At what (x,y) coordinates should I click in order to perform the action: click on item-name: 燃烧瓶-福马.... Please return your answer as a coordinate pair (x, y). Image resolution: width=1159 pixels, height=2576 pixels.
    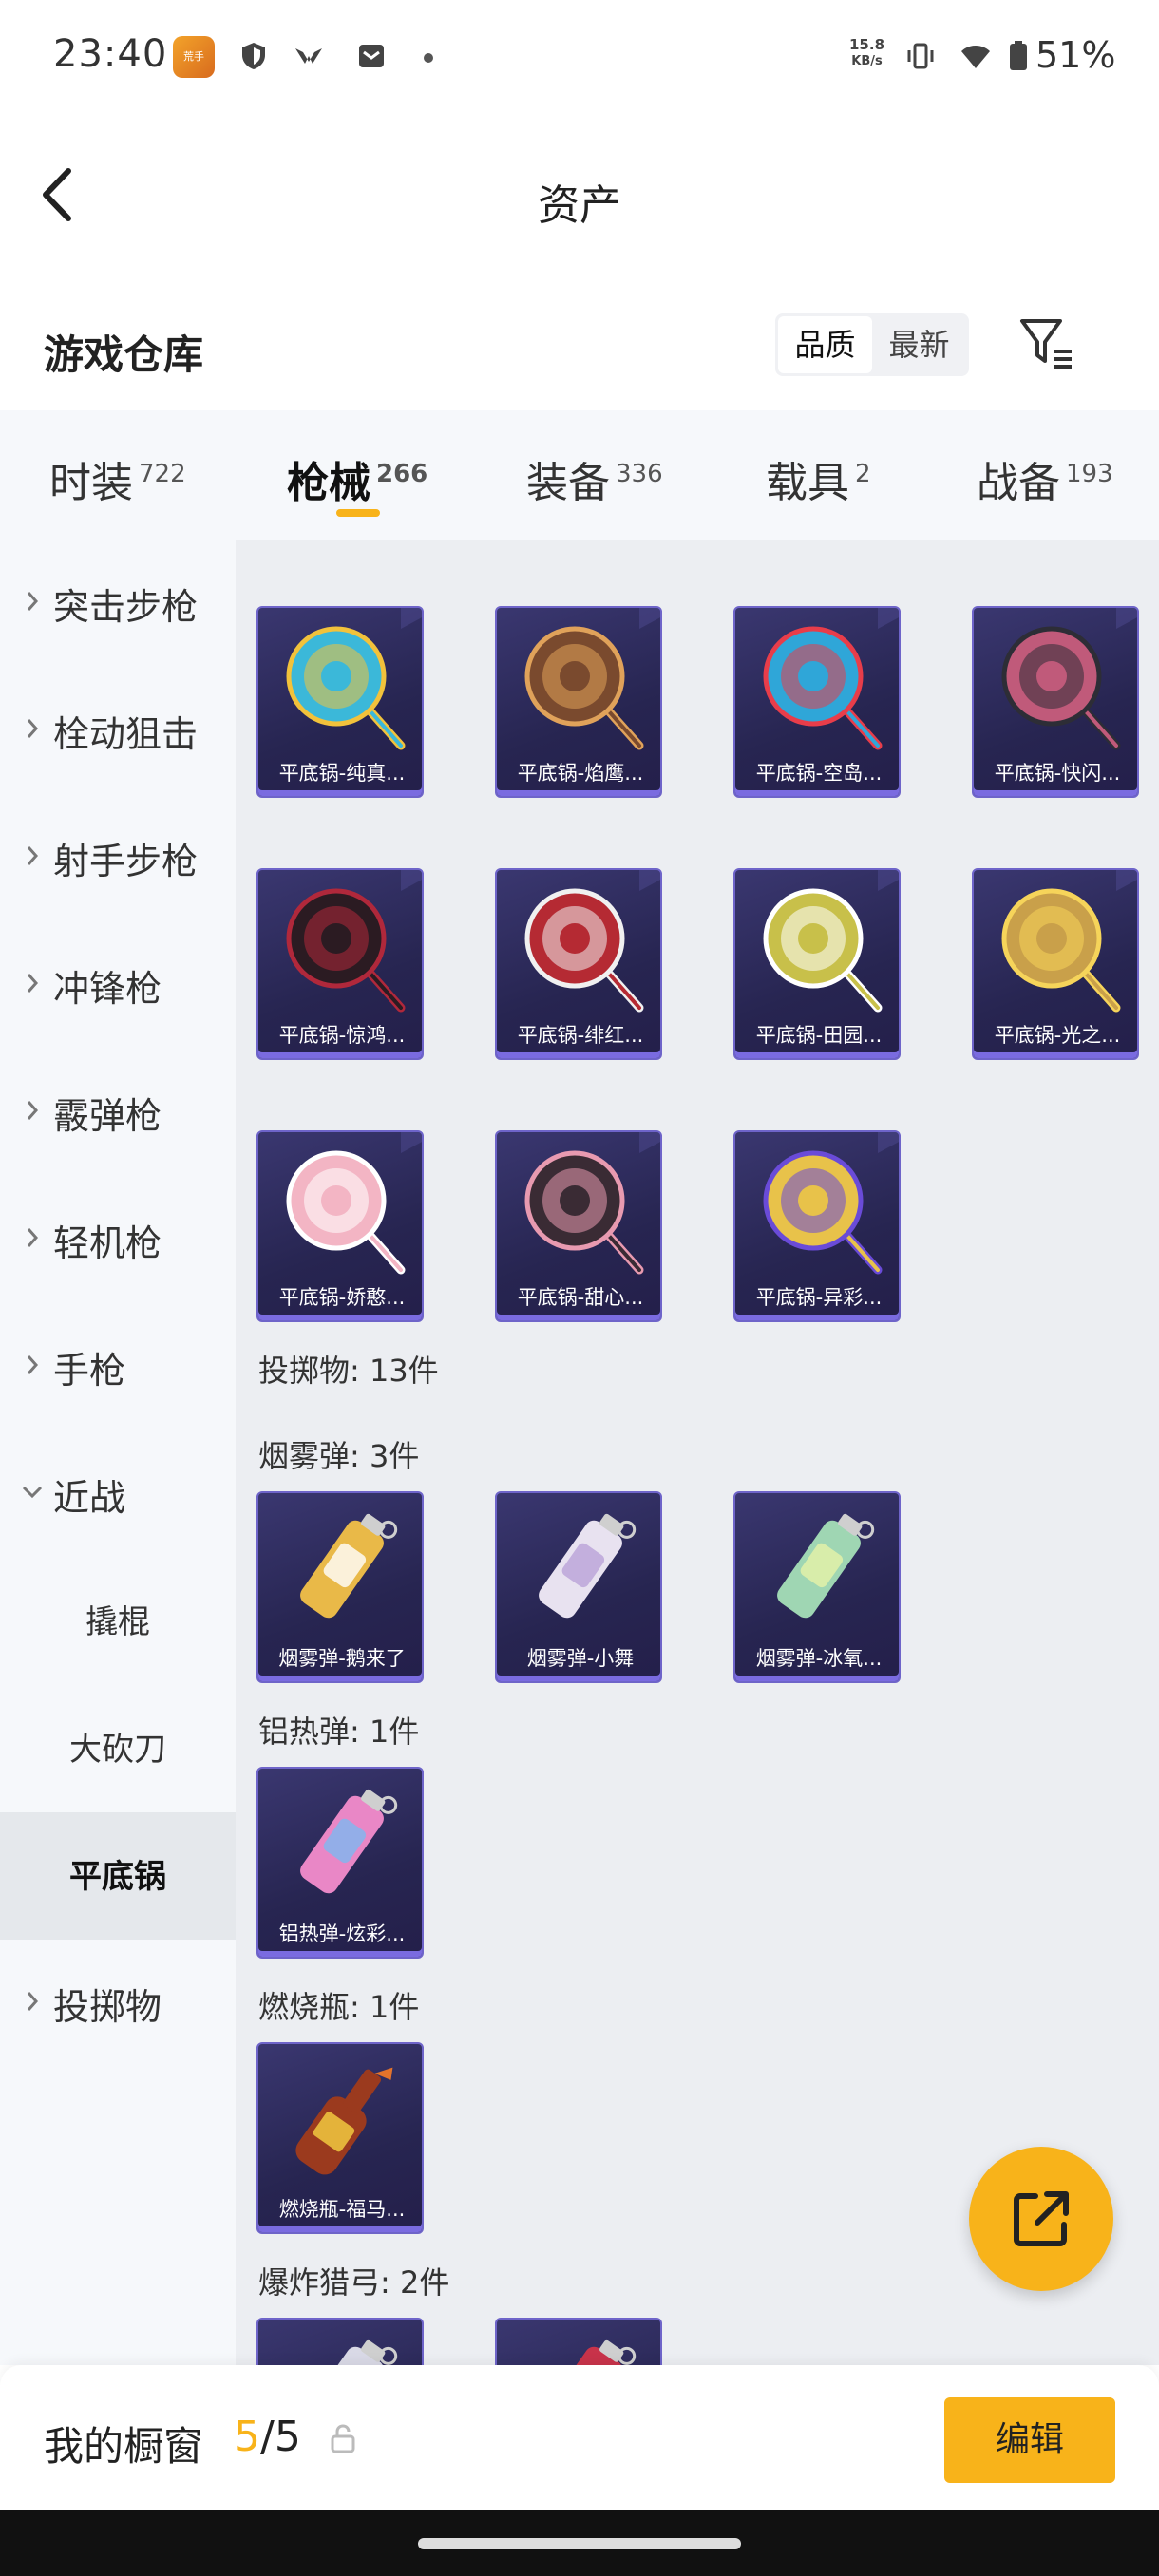
    Looking at the image, I should click on (342, 2209).